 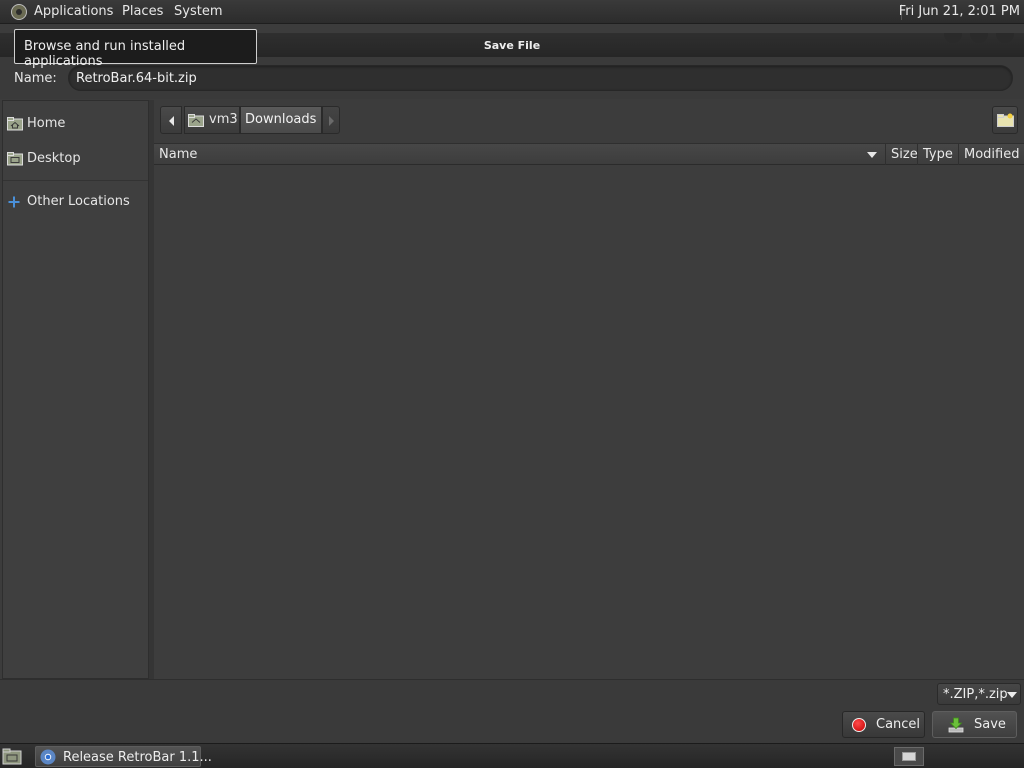 I want to click on column-header-modified: Modified, so click(x=991, y=154).